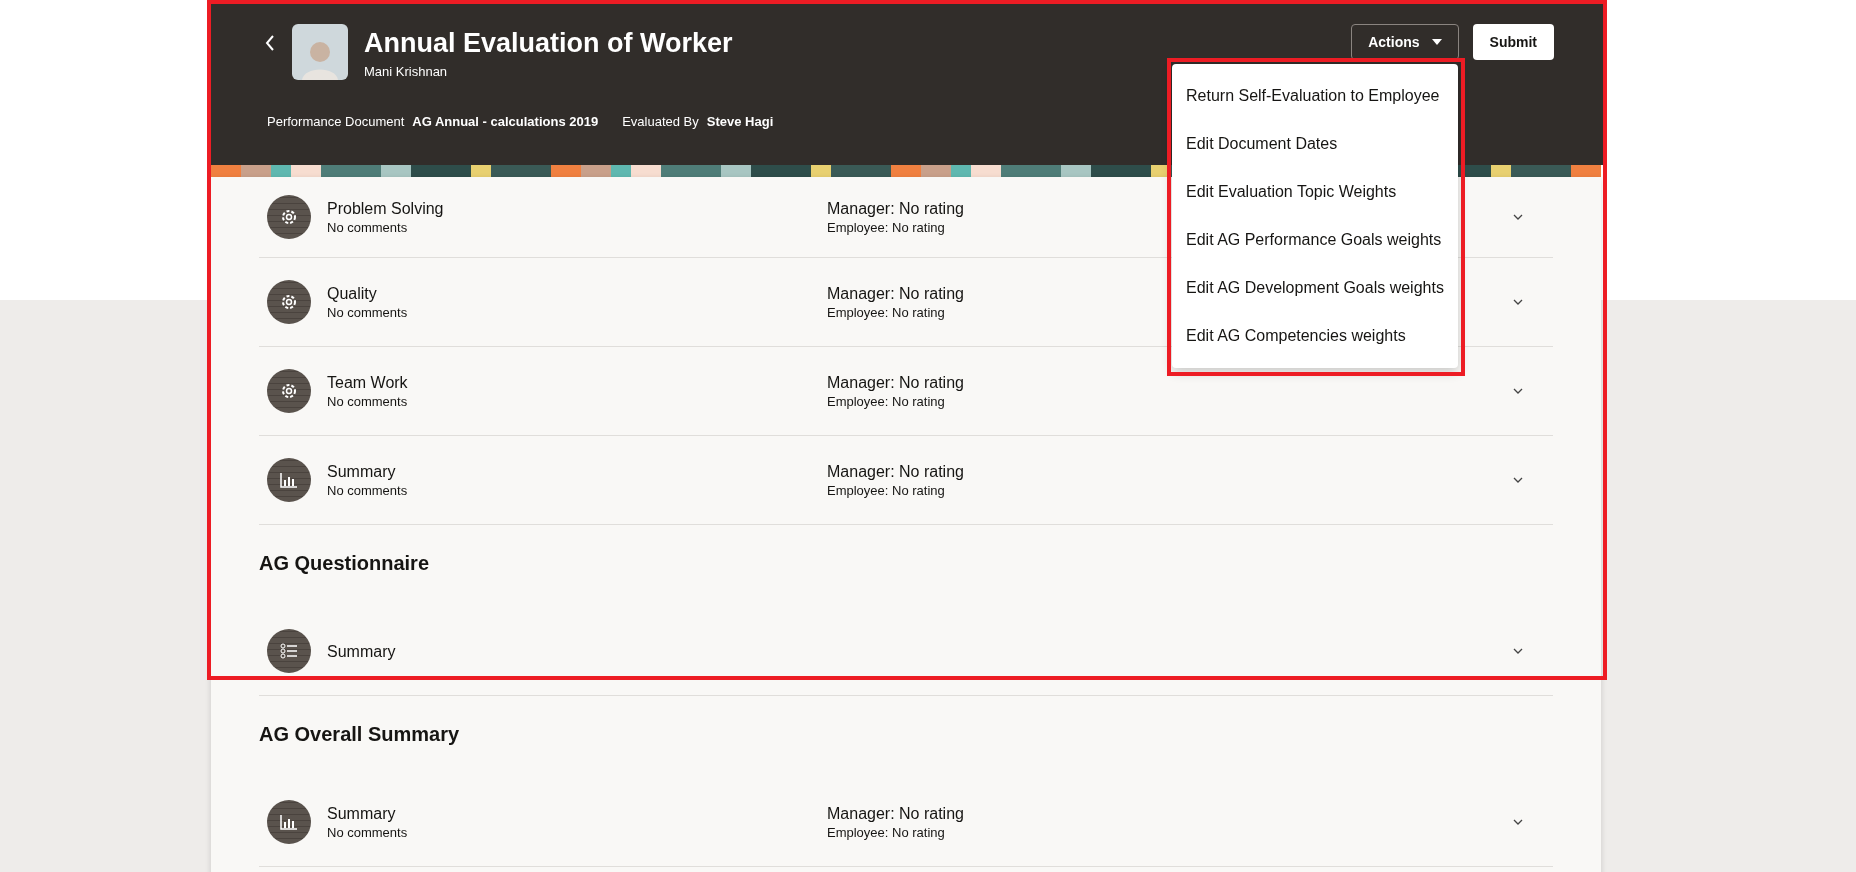  Describe the element at coordinates (1513, 42) in the screenshot. I see `submit-button: Submit` at that location.